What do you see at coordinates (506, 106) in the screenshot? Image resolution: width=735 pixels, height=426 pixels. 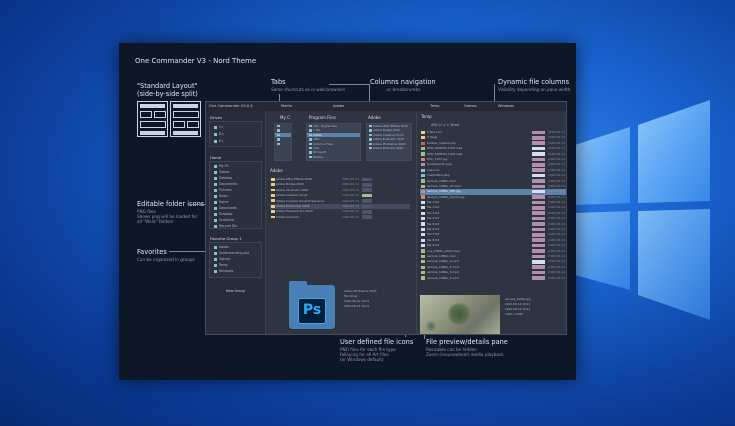 I see `tab-windows: Windows` at bounding box center [506, 106].